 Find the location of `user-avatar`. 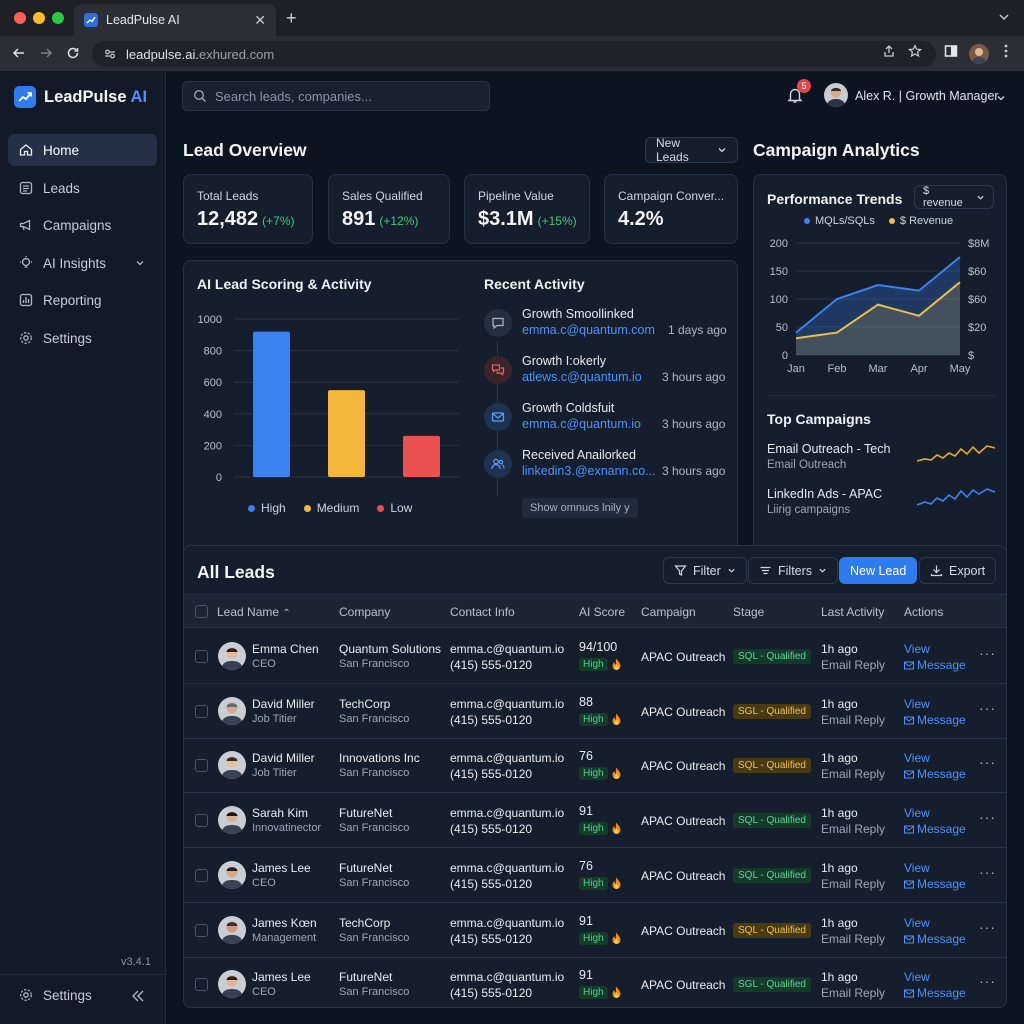

user-avatar is located at coordinates (836, 95).